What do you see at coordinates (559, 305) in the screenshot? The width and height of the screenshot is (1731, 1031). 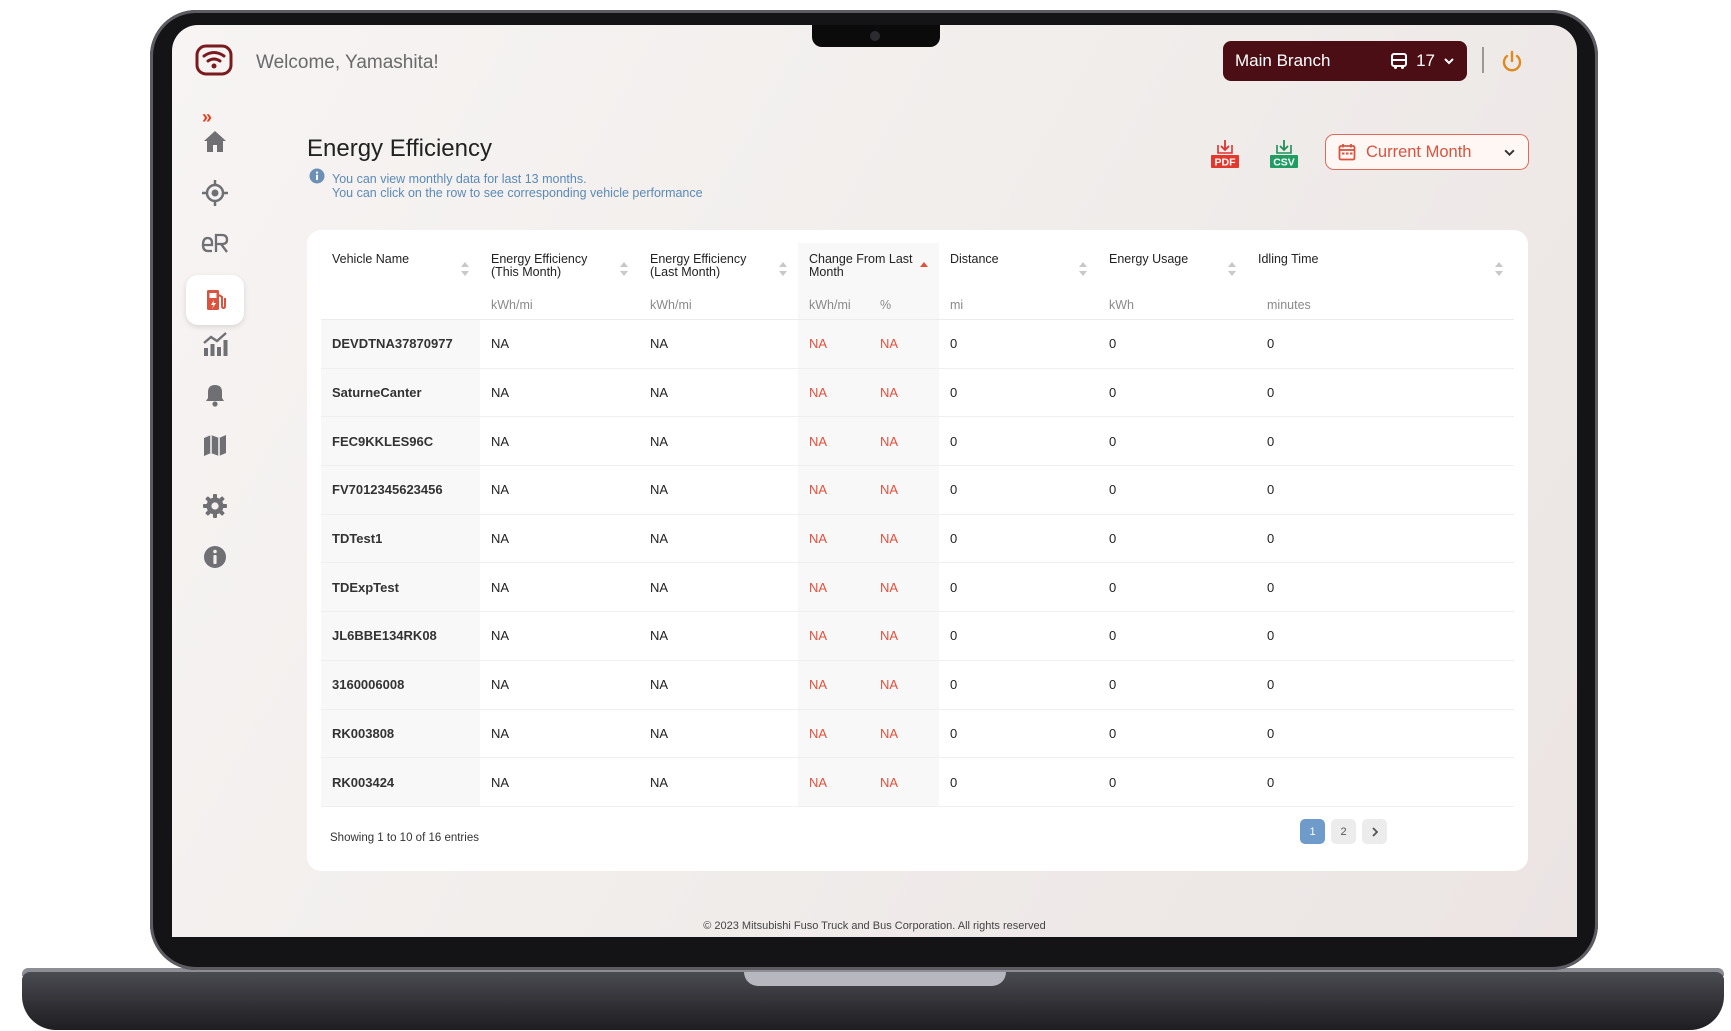 I see `unit-cell: kWh/mi` at bounding box center [559, 305].